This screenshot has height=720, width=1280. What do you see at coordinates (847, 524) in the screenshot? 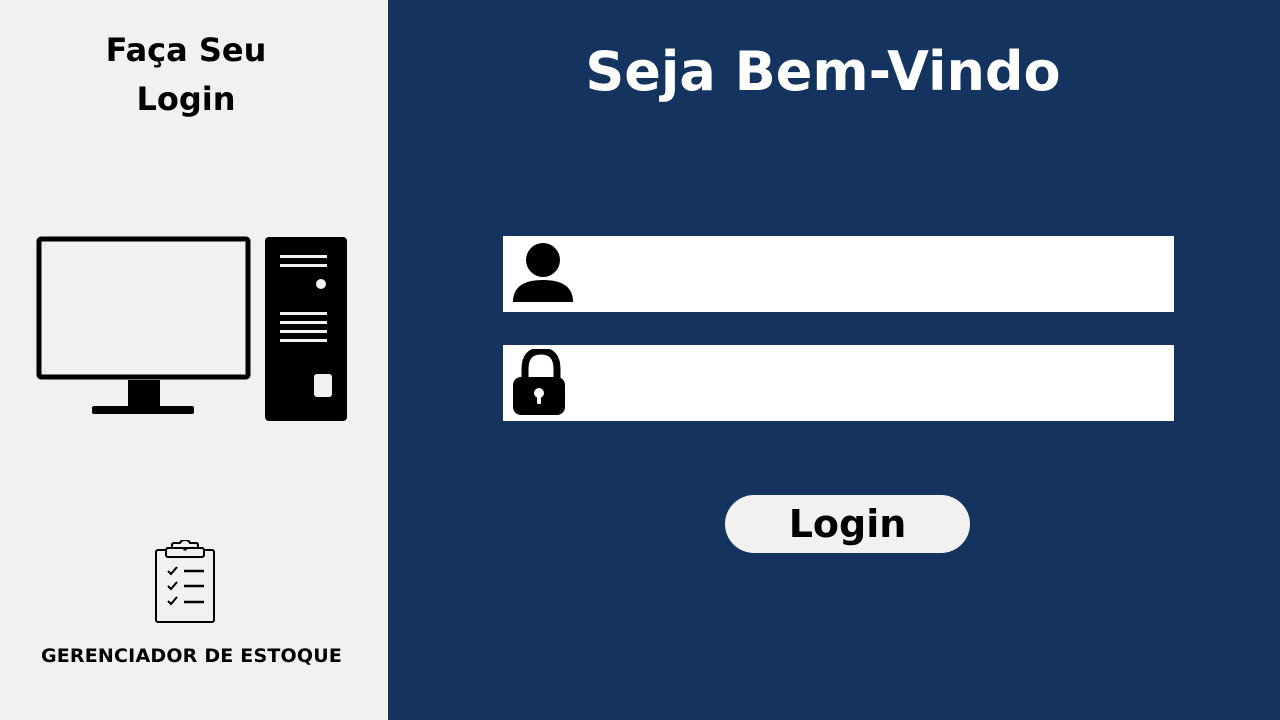
I see `login-button: Login` at bounding box center [847, 524].